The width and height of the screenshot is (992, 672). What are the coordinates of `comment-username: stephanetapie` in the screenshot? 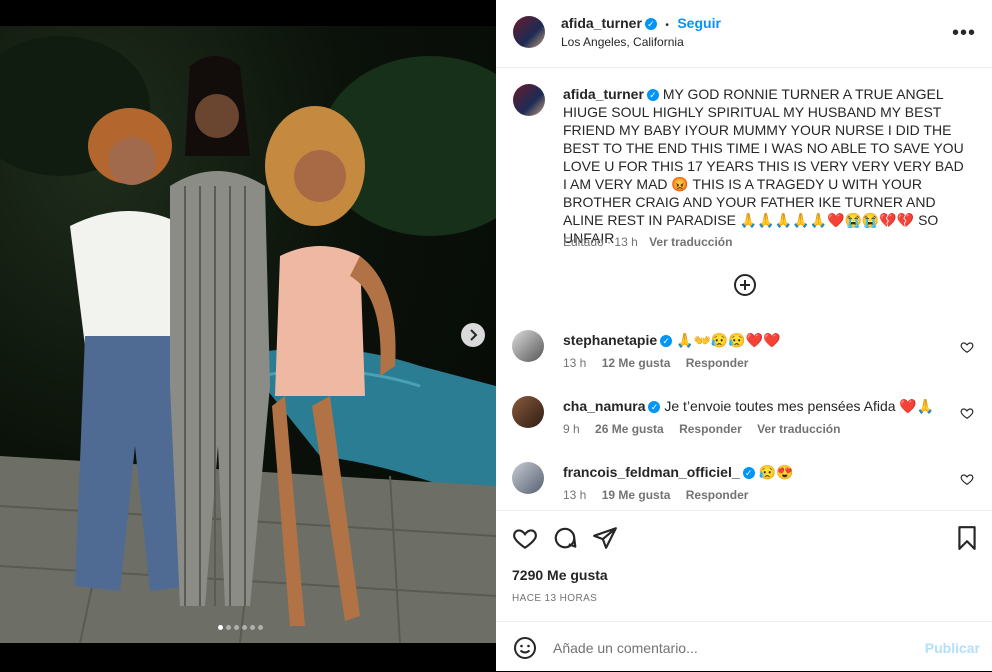 It's located at (610, 340).